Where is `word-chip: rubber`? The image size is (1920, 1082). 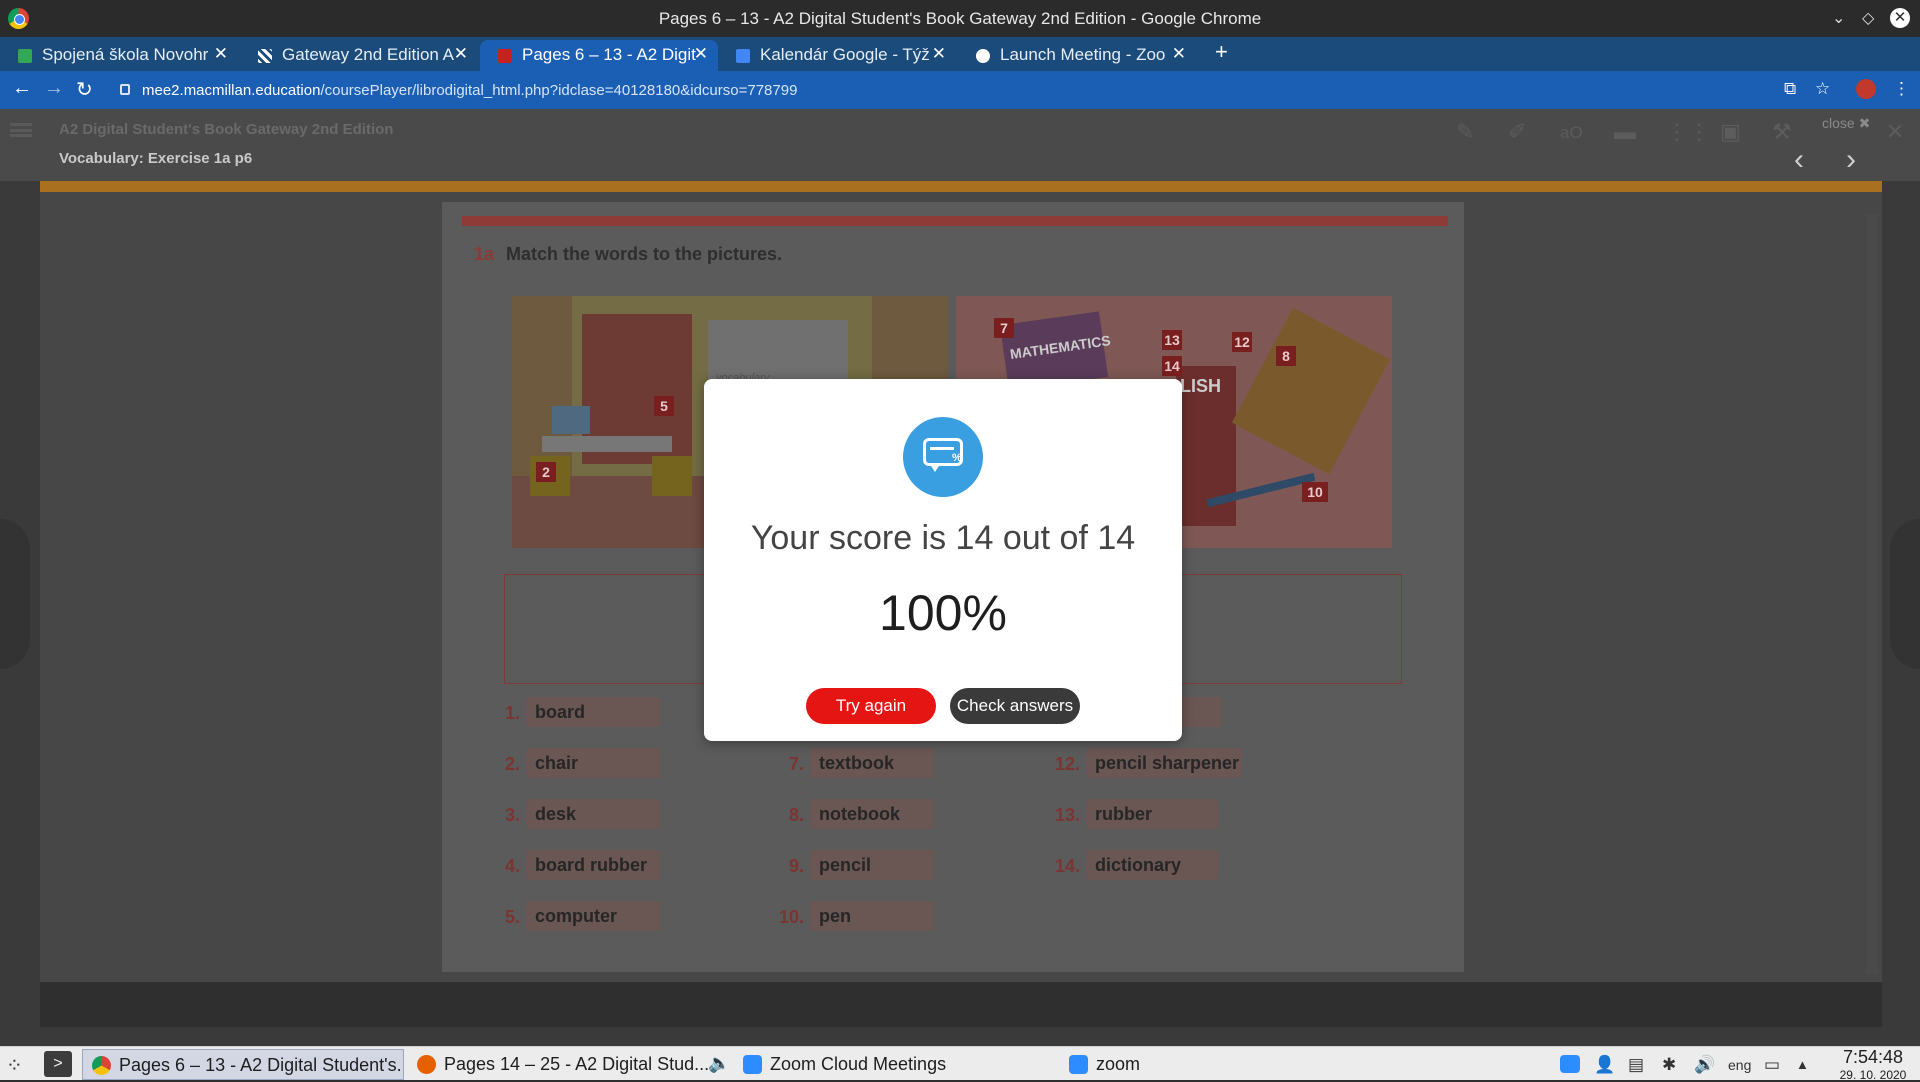 word-chip: rubber is located at coordinates (1152, 814).